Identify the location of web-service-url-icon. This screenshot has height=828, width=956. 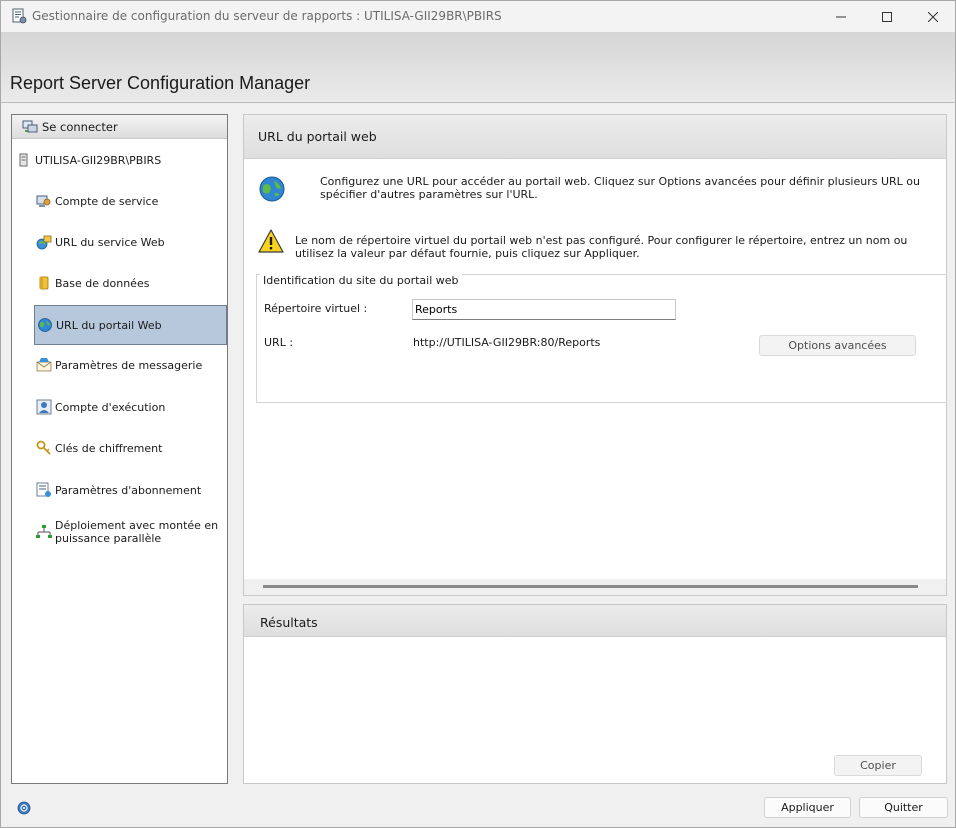
(44, 242).